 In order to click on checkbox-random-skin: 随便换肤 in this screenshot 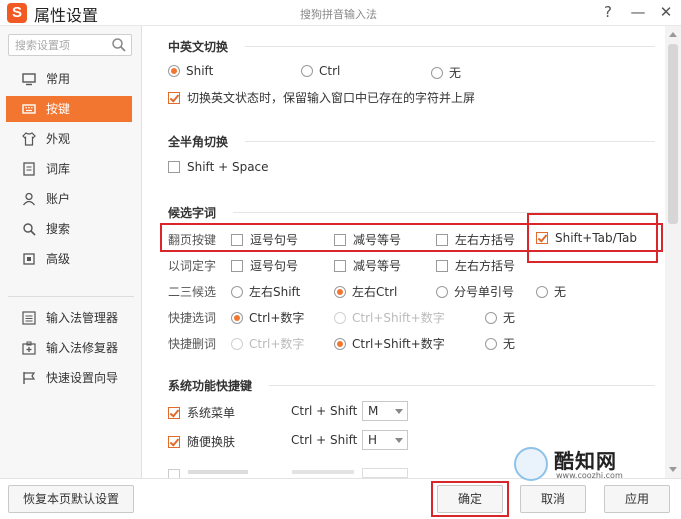, I will do `click(201, 441)`.